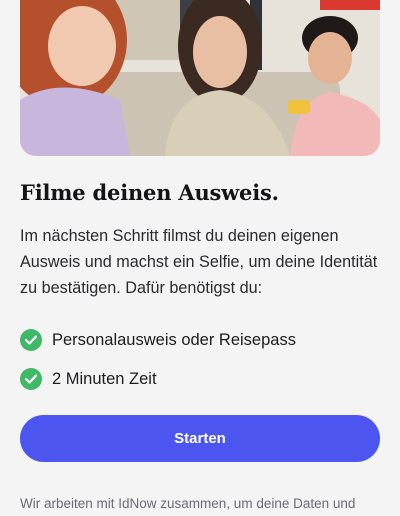 The height and width of the screenshot is (516, 400). What do you see at coordinates (200, 379) in the screenshot?
I see `requirement-item-time: 2 Minuten Zeit` at bounding box center [200, 379].